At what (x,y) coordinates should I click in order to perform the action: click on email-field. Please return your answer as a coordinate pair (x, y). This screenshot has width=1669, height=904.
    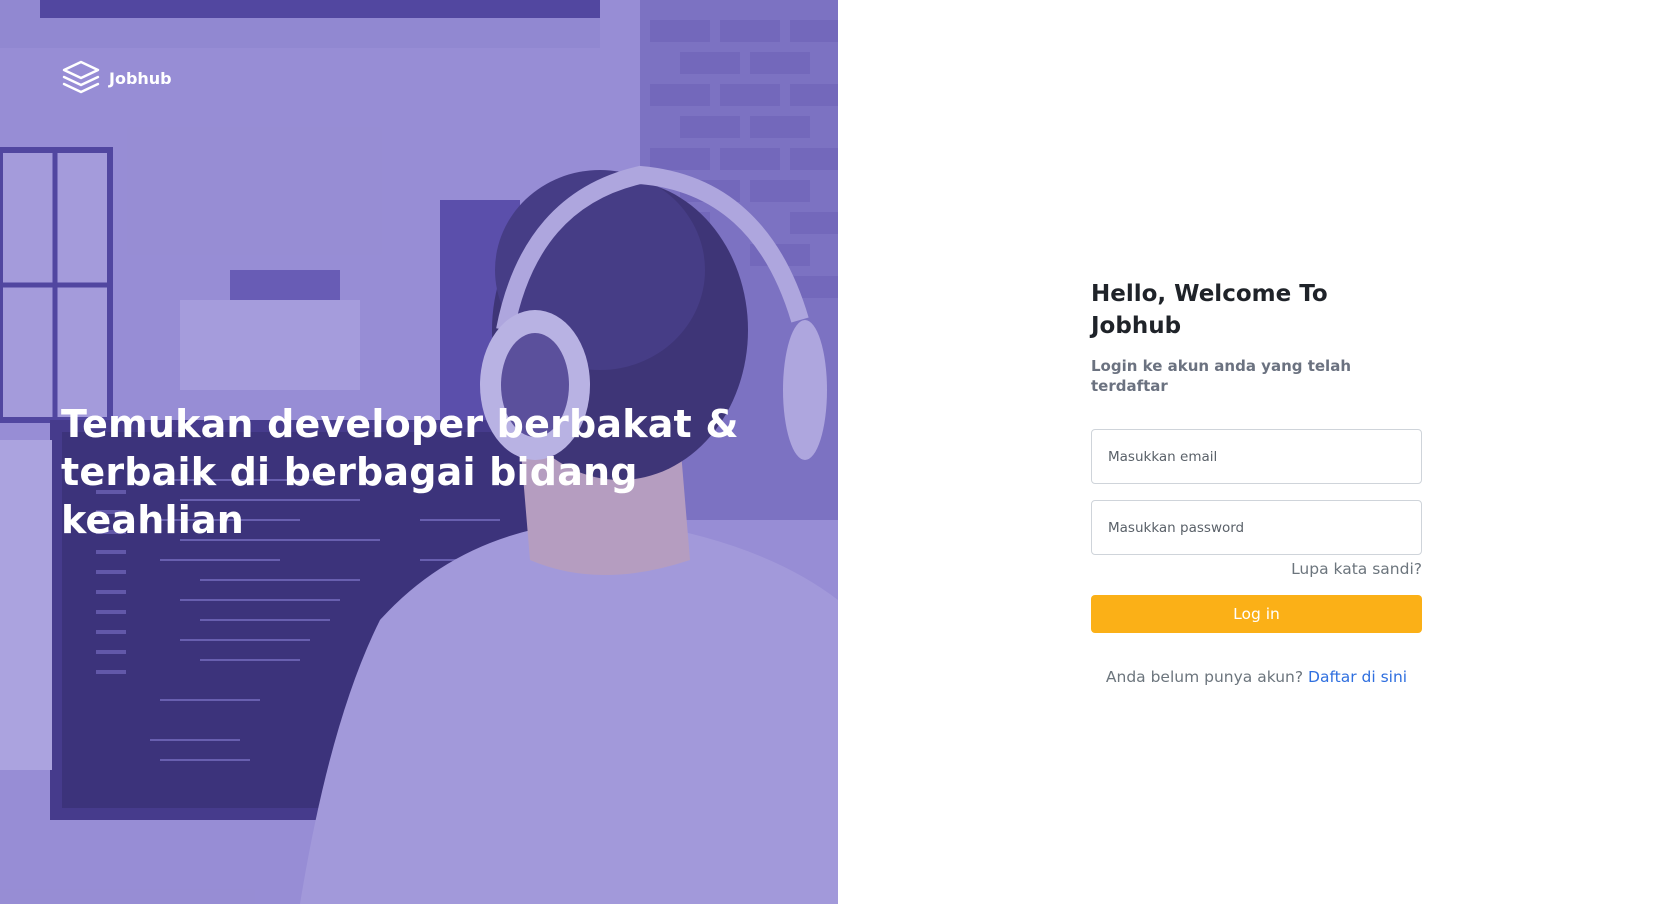
    Looking at the image, I should click on (1256, 456).